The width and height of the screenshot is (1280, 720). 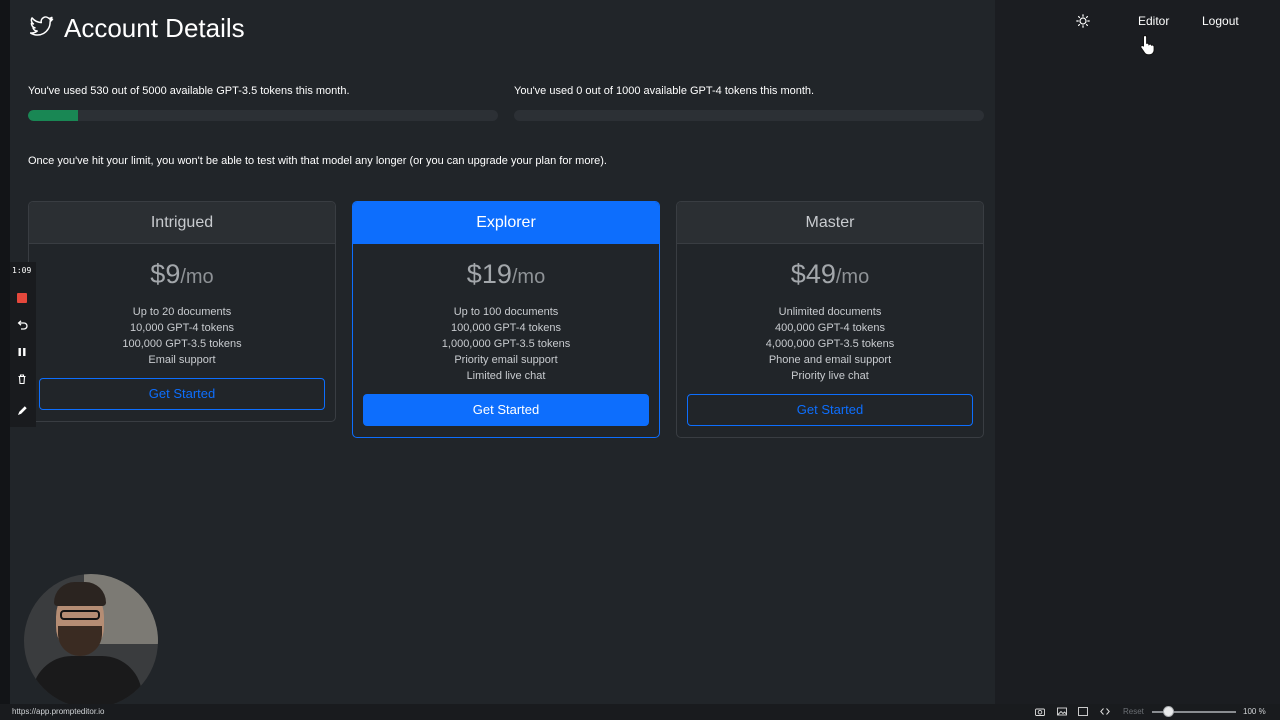 I want to click on pen-icon, so click(x=22, y=411).